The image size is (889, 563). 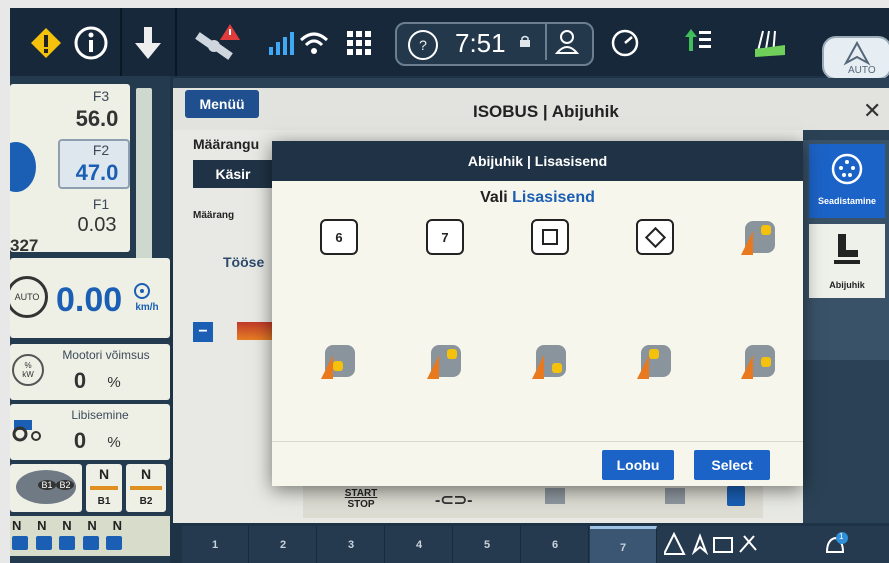 I want to click on auto-steer-button: AUTO, so click(x=855, y=58).